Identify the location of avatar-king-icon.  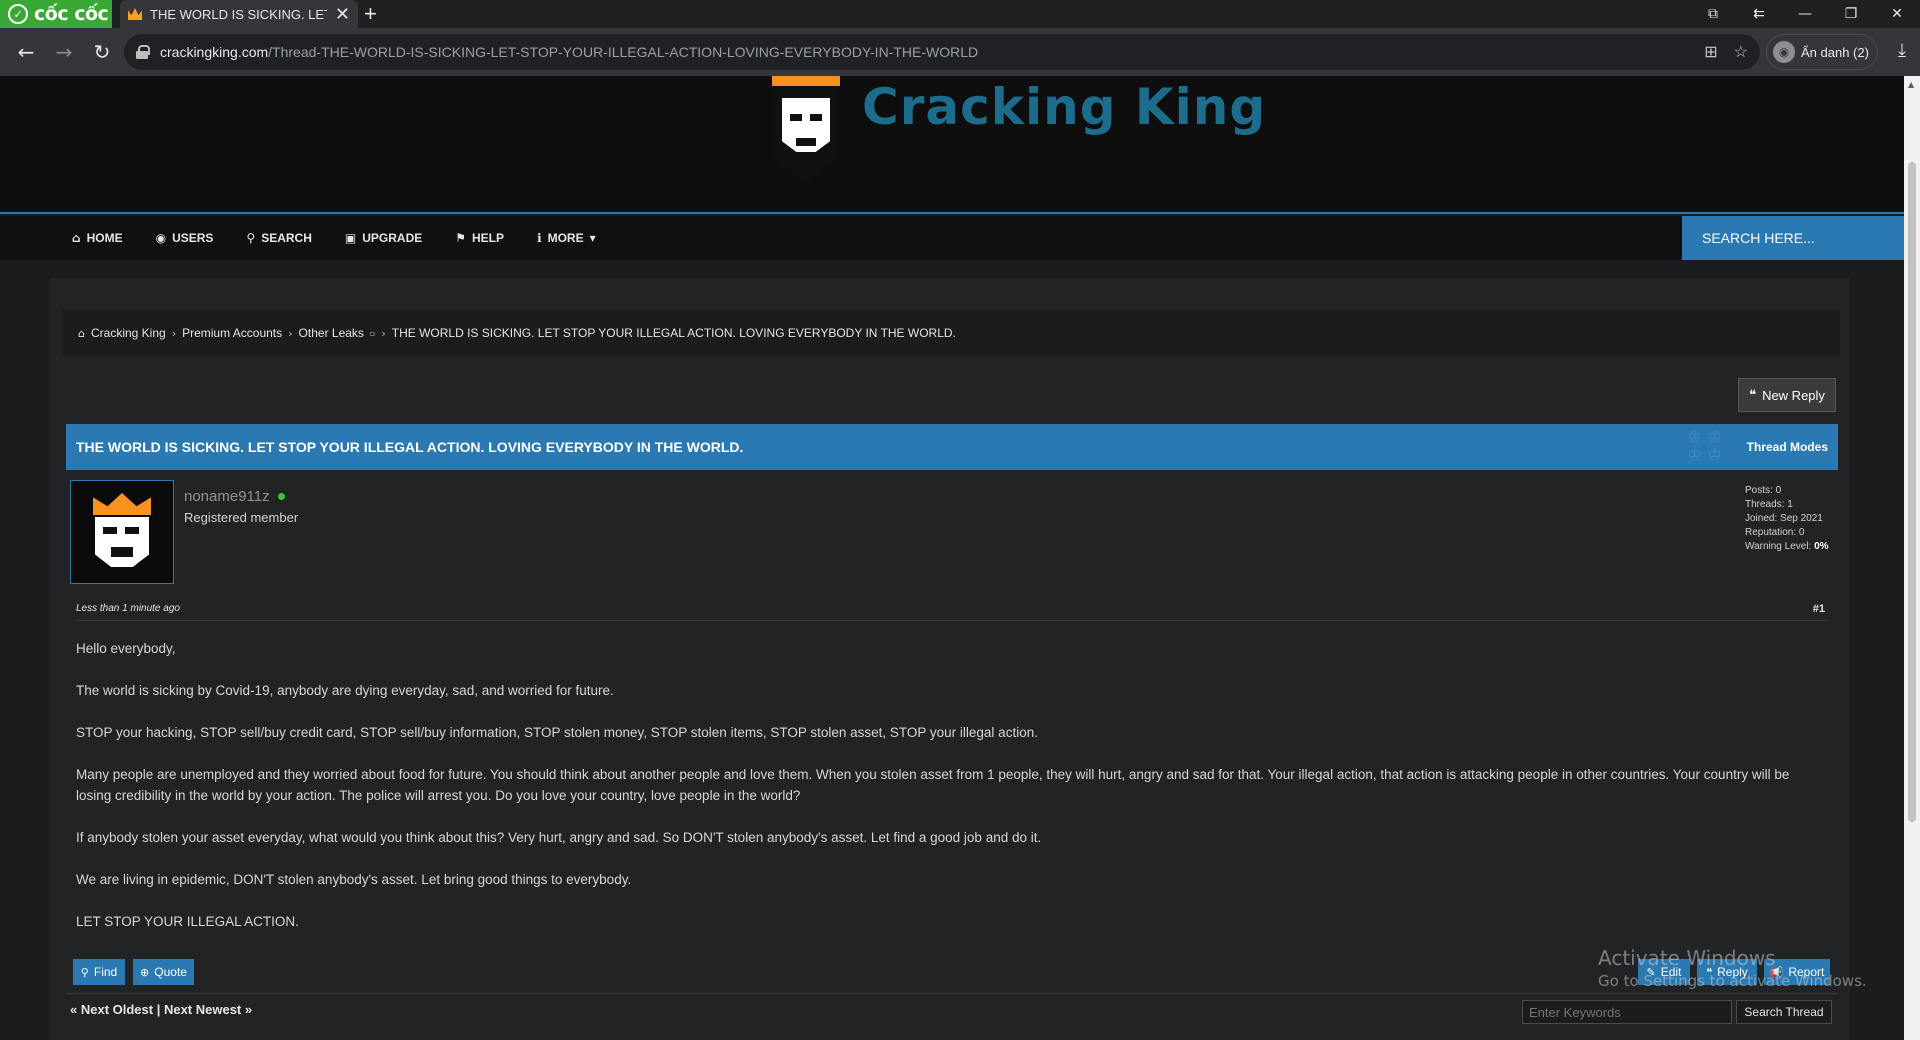
(122, 542).